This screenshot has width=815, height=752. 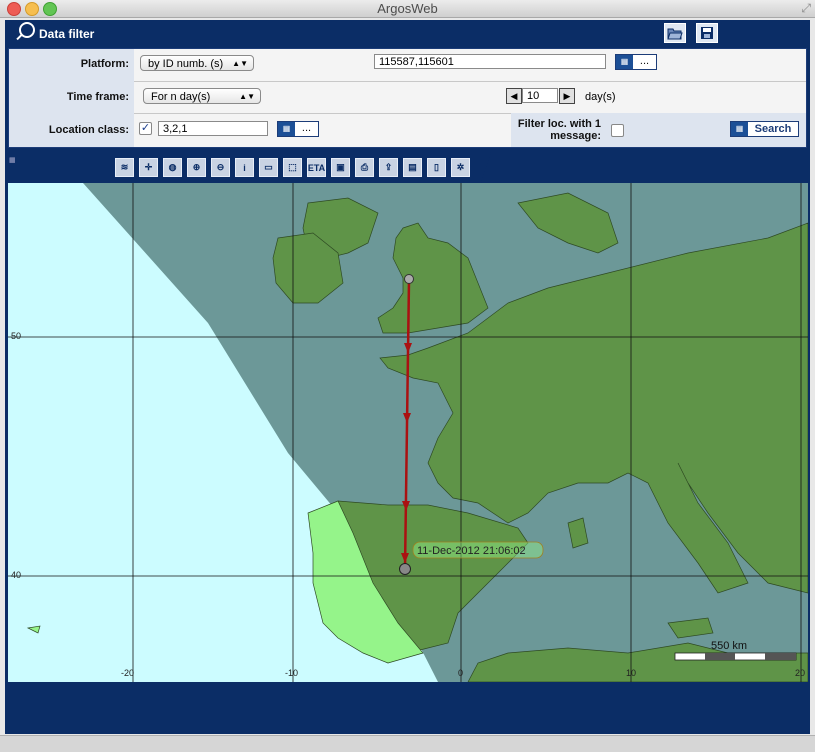 What do you see at coordinates (291, 673) in the screenshot?
I see `lon-label-minus10: -10` at bounding box center [291, 673].